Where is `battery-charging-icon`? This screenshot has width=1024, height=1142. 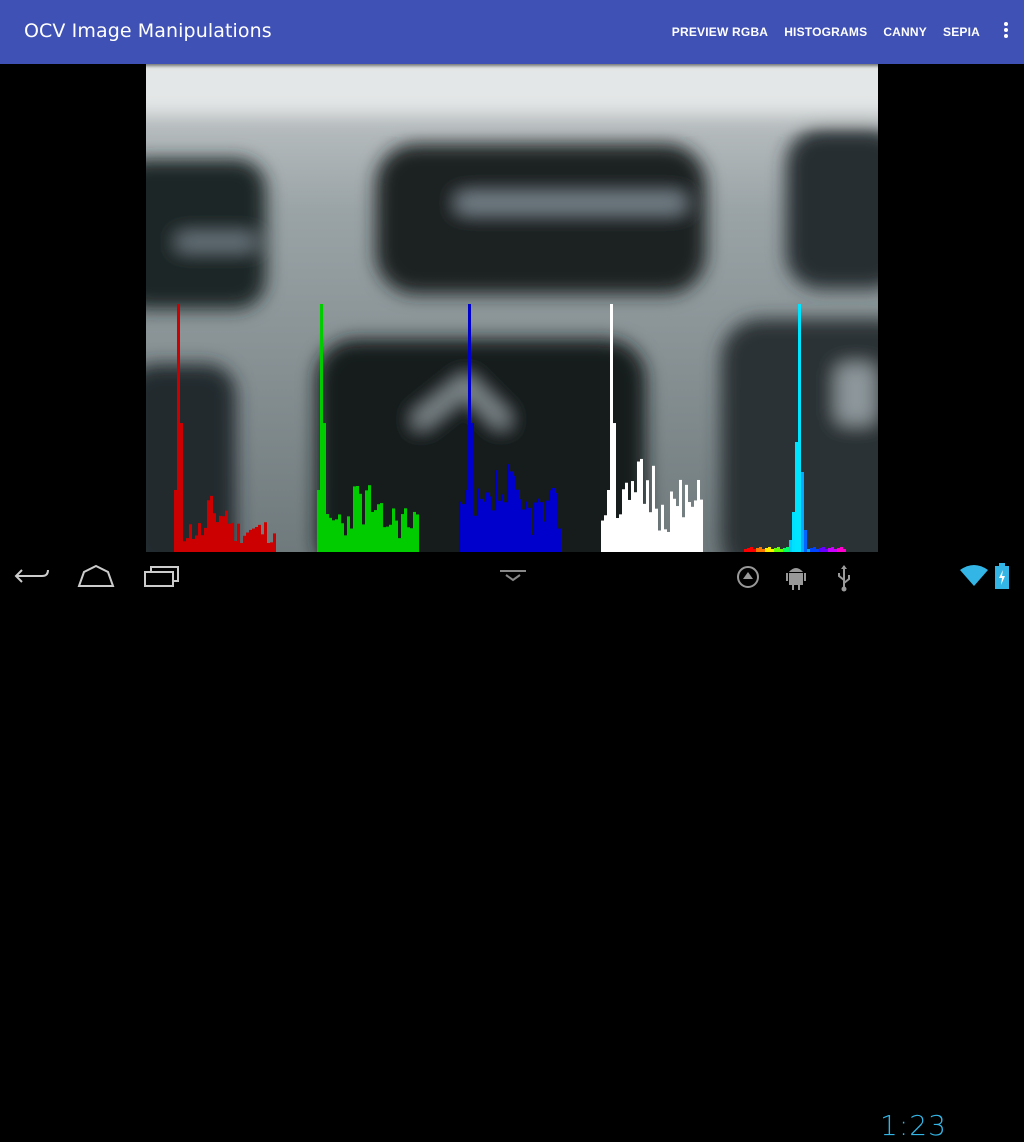
battery-charging-icon is located at coordinates (1002, 576).